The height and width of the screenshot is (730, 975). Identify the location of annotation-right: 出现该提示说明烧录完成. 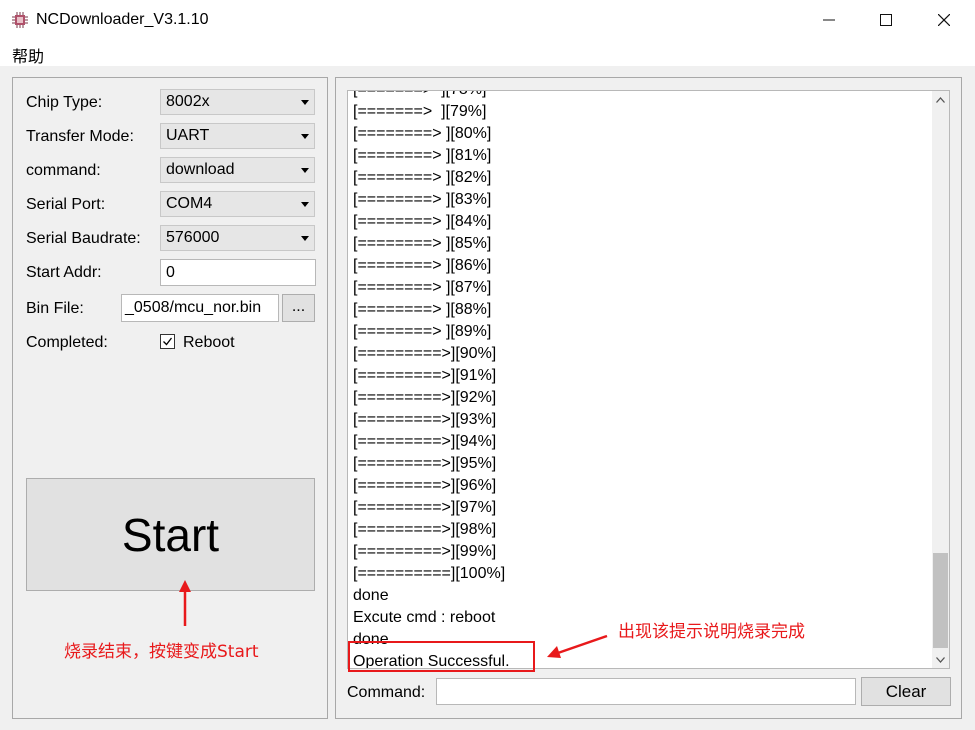
(711, 632).